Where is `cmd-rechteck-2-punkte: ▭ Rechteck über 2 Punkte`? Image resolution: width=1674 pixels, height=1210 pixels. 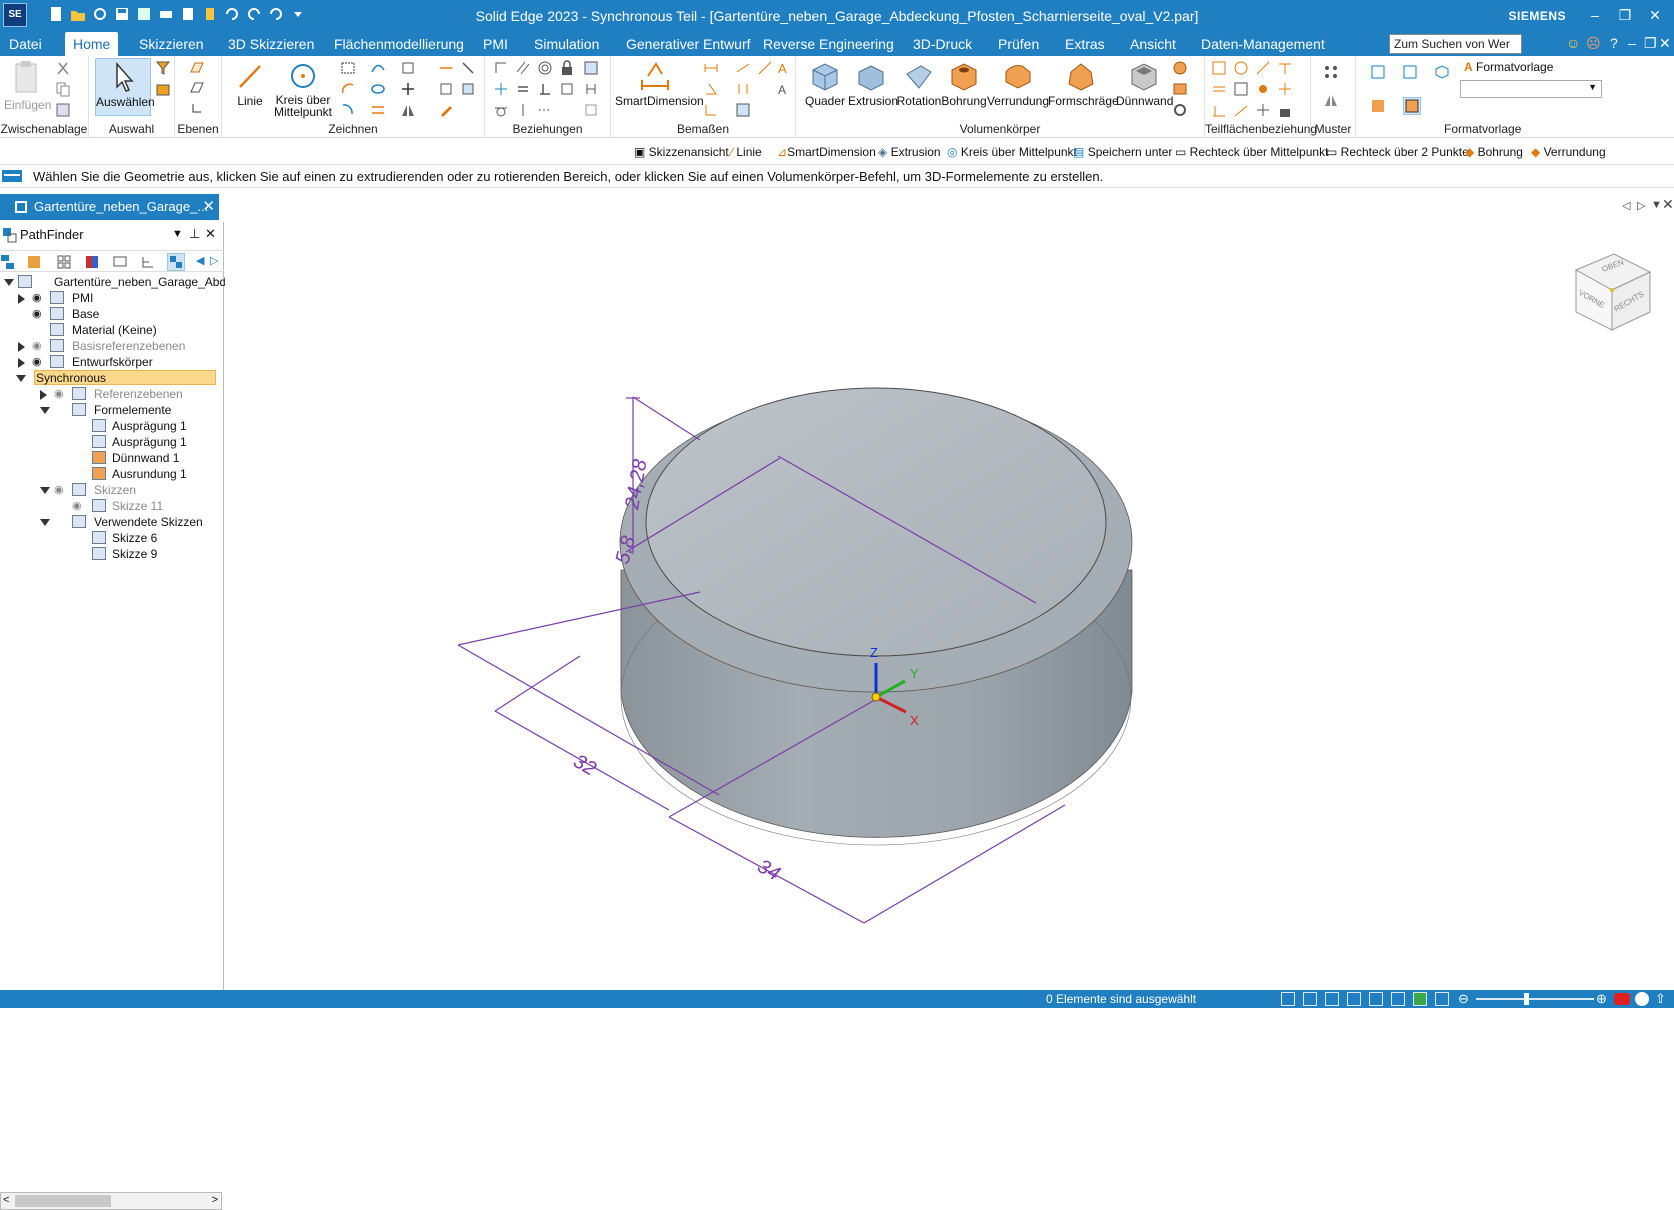 cmd-rechteck-2-punkte: ▭ Rechteck über 2 Punkte is located at coordinates (1397, 152).